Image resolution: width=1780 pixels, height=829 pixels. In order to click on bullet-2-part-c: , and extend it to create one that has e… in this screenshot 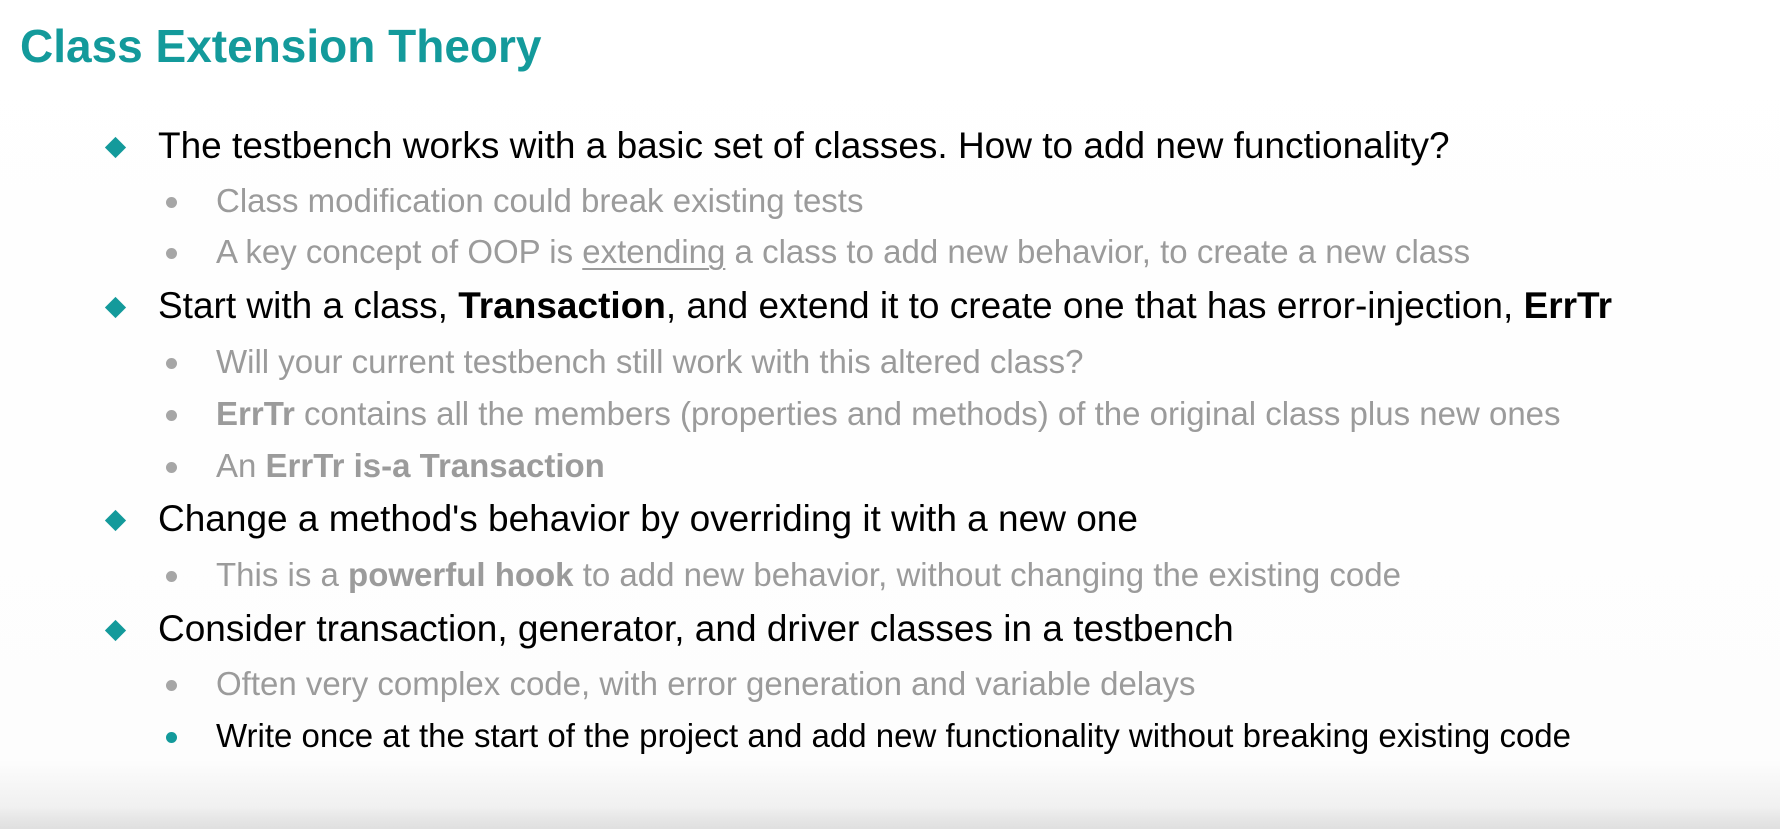, I will do `click(1094, 305)`.